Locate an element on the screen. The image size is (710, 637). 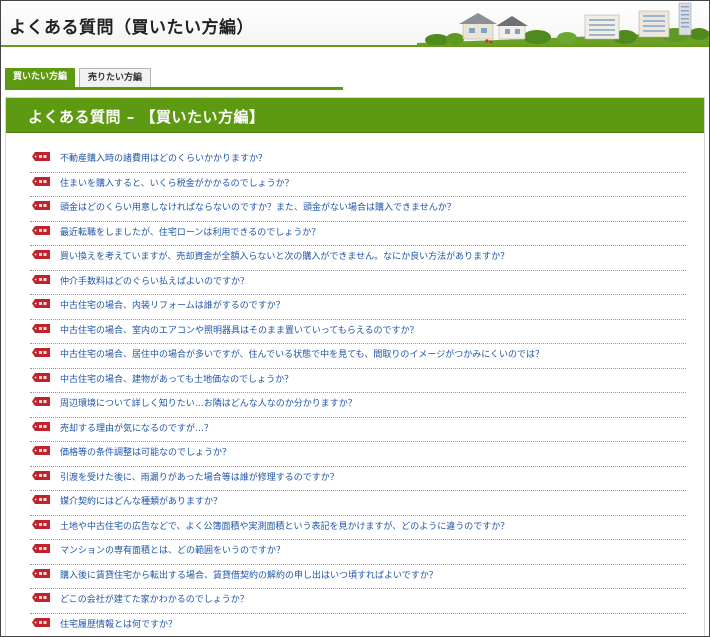
faq-item: 最近転職をしましたが、住宅ローンは利用できるのでしょうか？ is located at coordinates (358, 234).